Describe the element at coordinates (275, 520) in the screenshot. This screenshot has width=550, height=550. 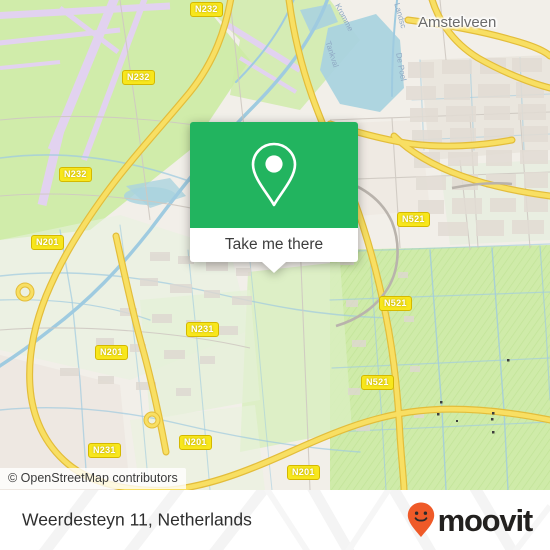
I see `footer-bar: Weerdesteyn 11, Netherlands moovit` at that location.